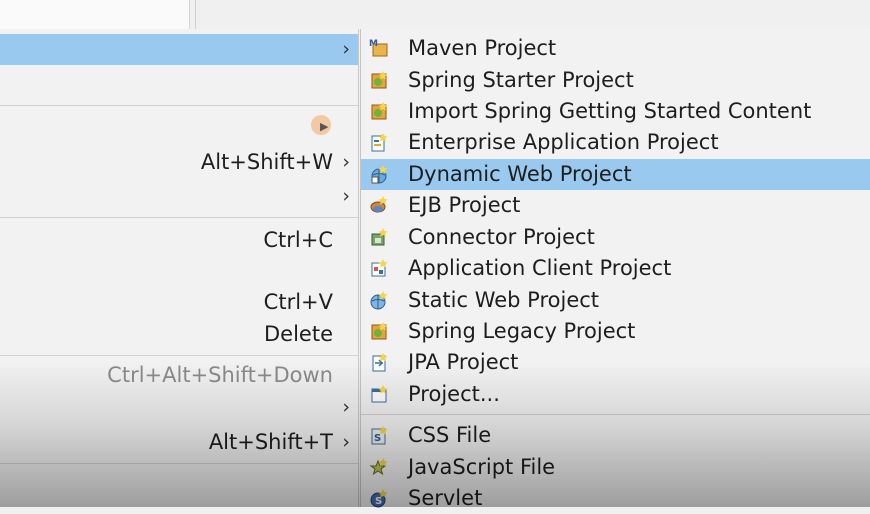 The image size is (870, 514). What do you see at coordinates (522, 331) in the screenshot?
I see `submenu-item-label: Spring Legacy Project` at bounding box center [522, 331].